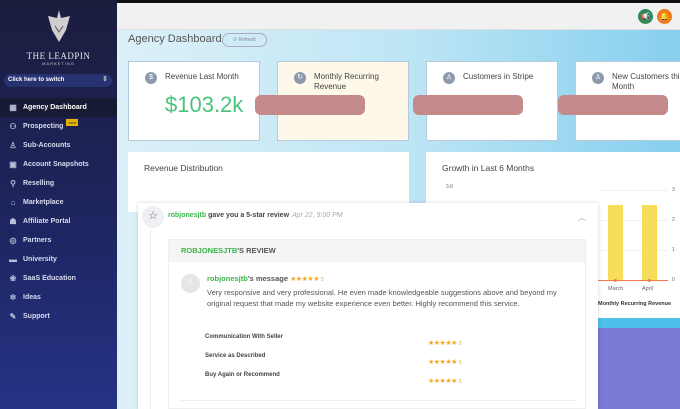 This screenshot has width=680, height=409. Describe the element at coordinates (664, 16) in the screenshot. I see `bell-icon: 🔔` at that location.